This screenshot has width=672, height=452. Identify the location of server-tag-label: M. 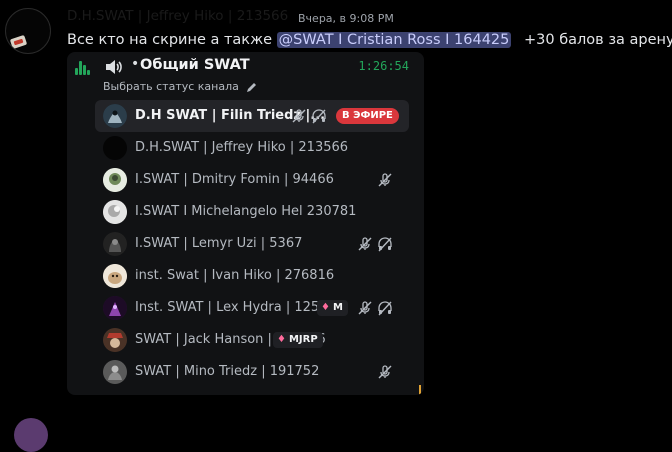
(337, 307).